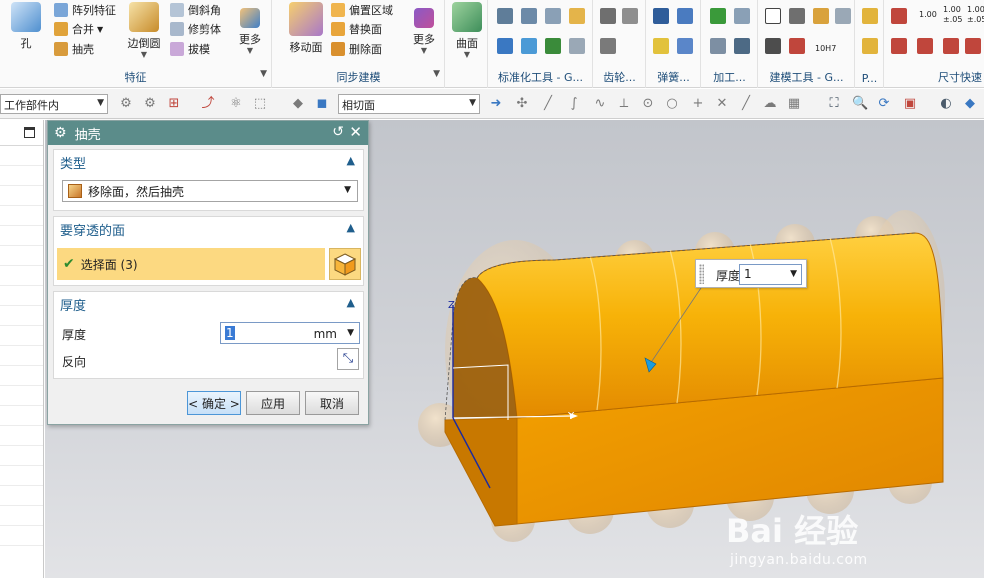 The width and height of the screenshot is (984, 578). Describe the element at coordinates (338, 132) in the screenshot. I see `reset-icon: ↺` at that location.